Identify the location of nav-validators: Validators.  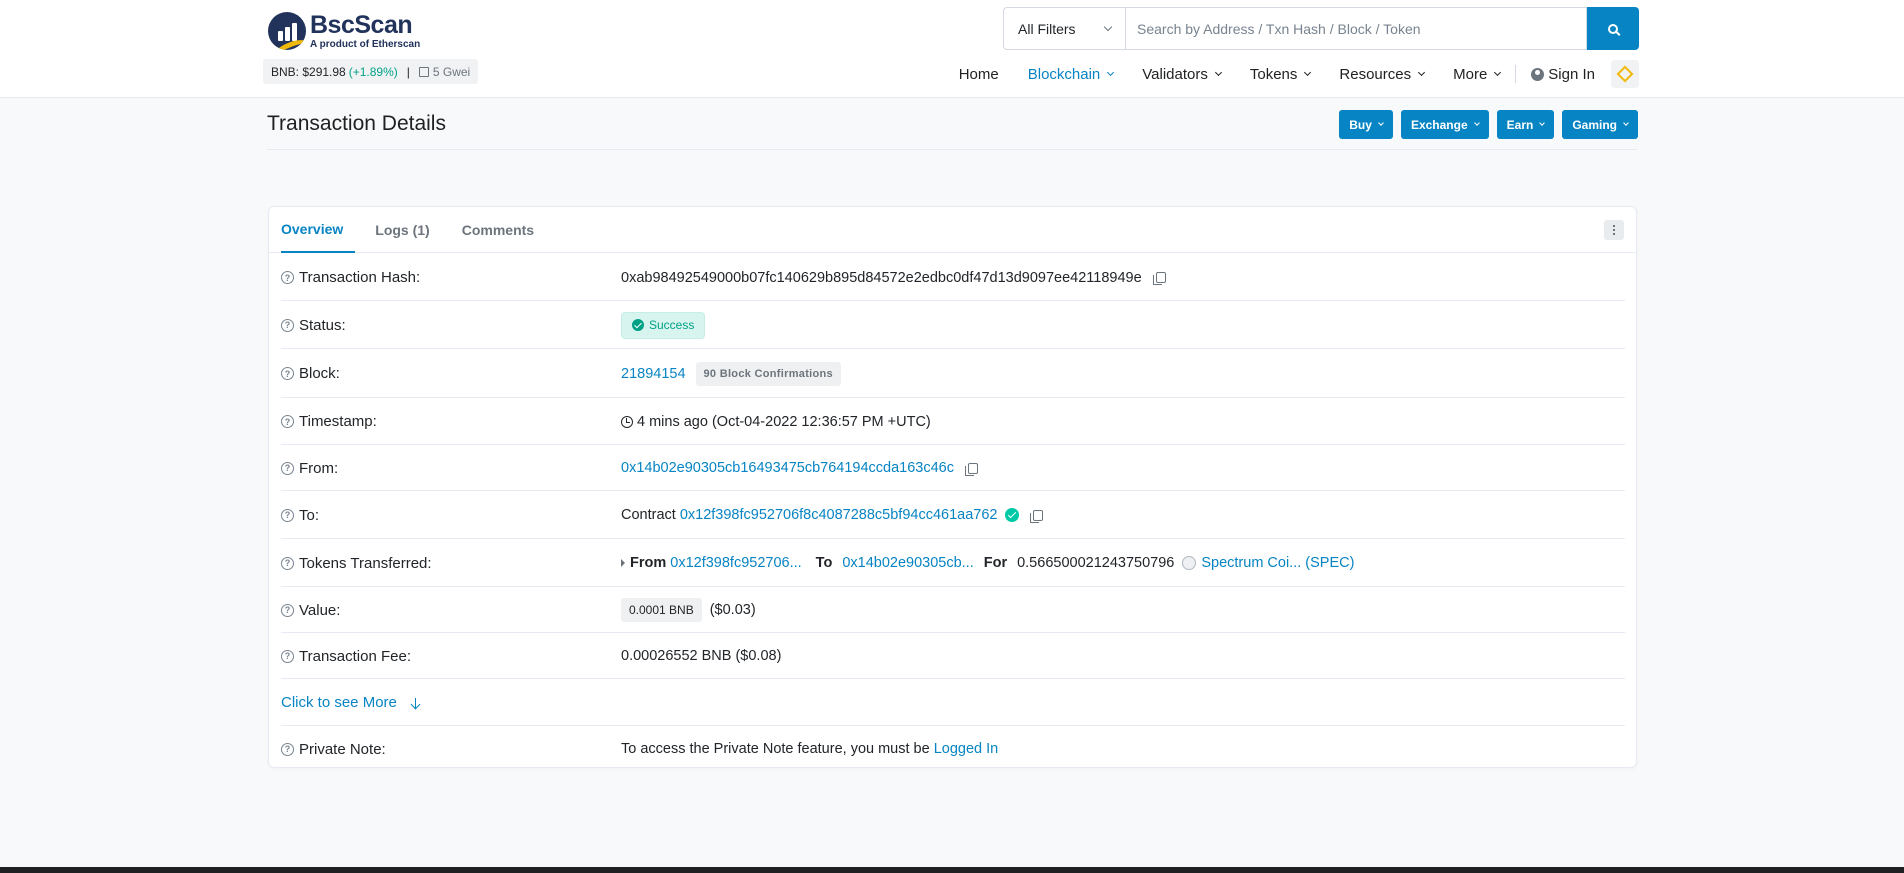
(1182, 74).